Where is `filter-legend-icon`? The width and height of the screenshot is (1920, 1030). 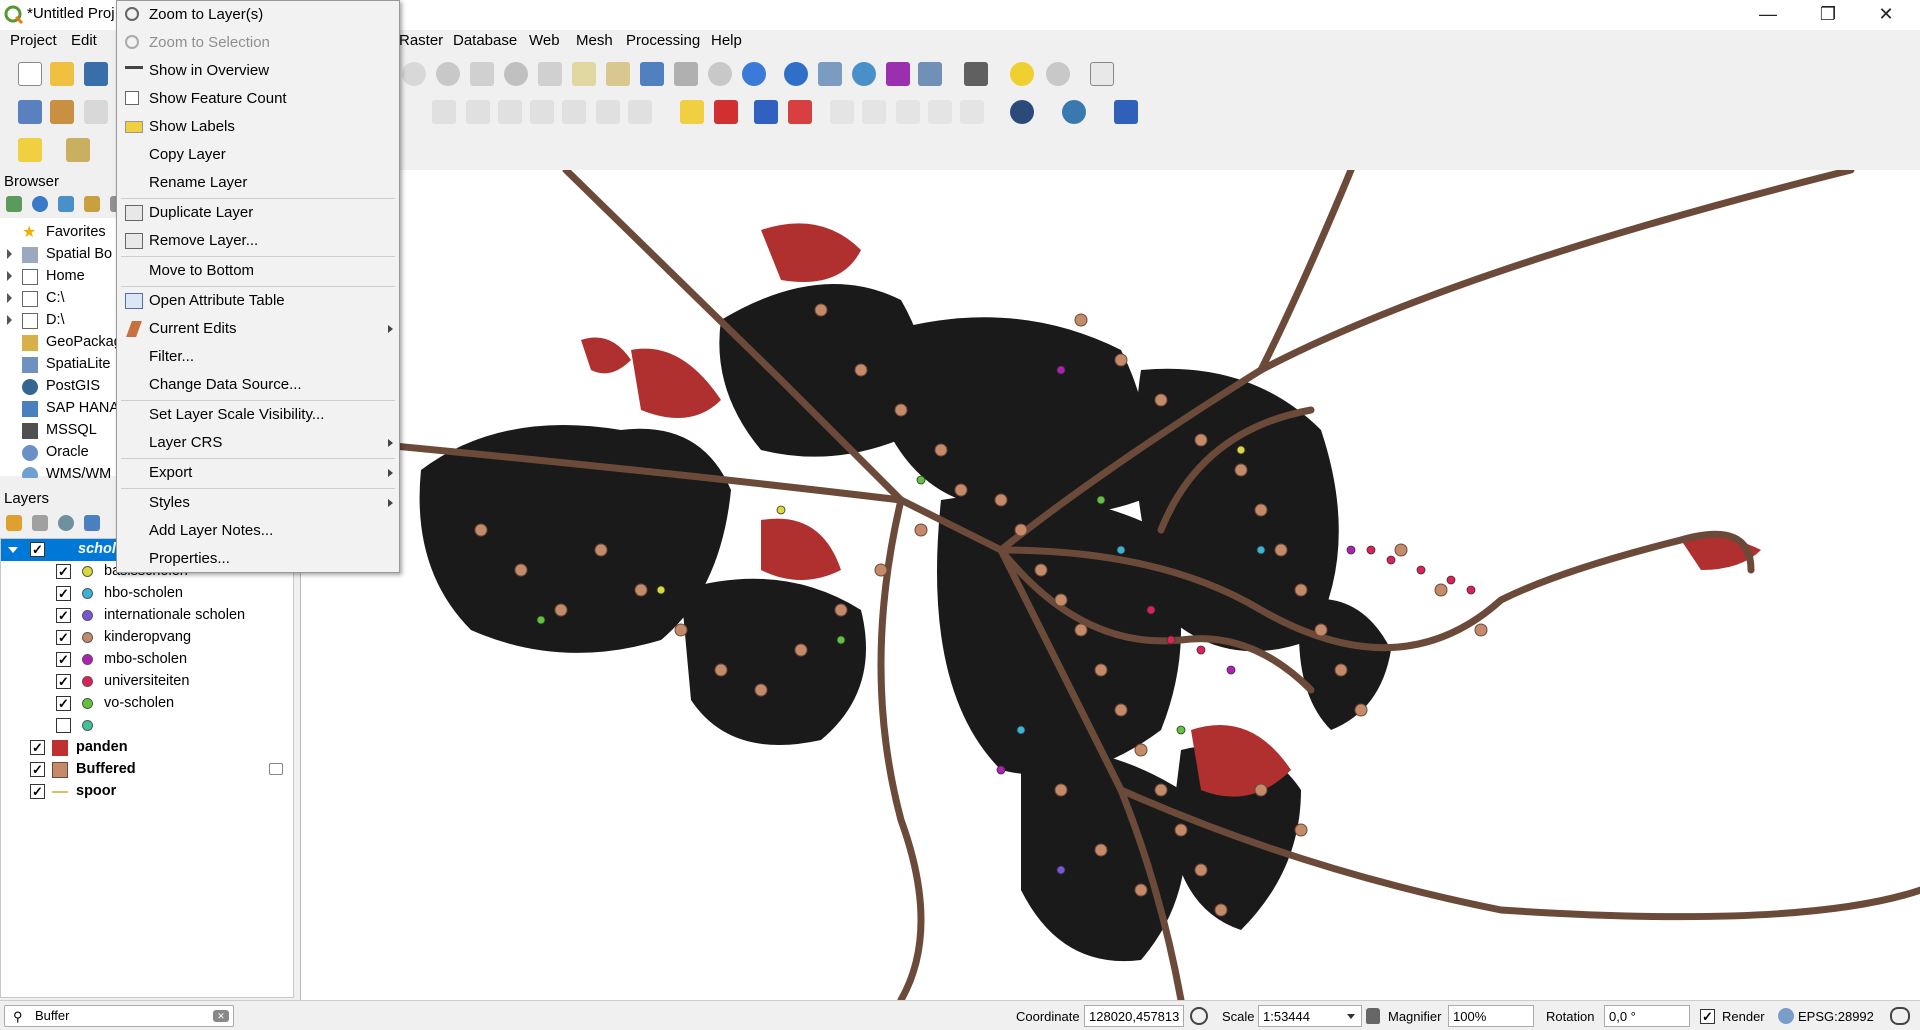
filter-legend-icon is located at coordinates (92, 523).